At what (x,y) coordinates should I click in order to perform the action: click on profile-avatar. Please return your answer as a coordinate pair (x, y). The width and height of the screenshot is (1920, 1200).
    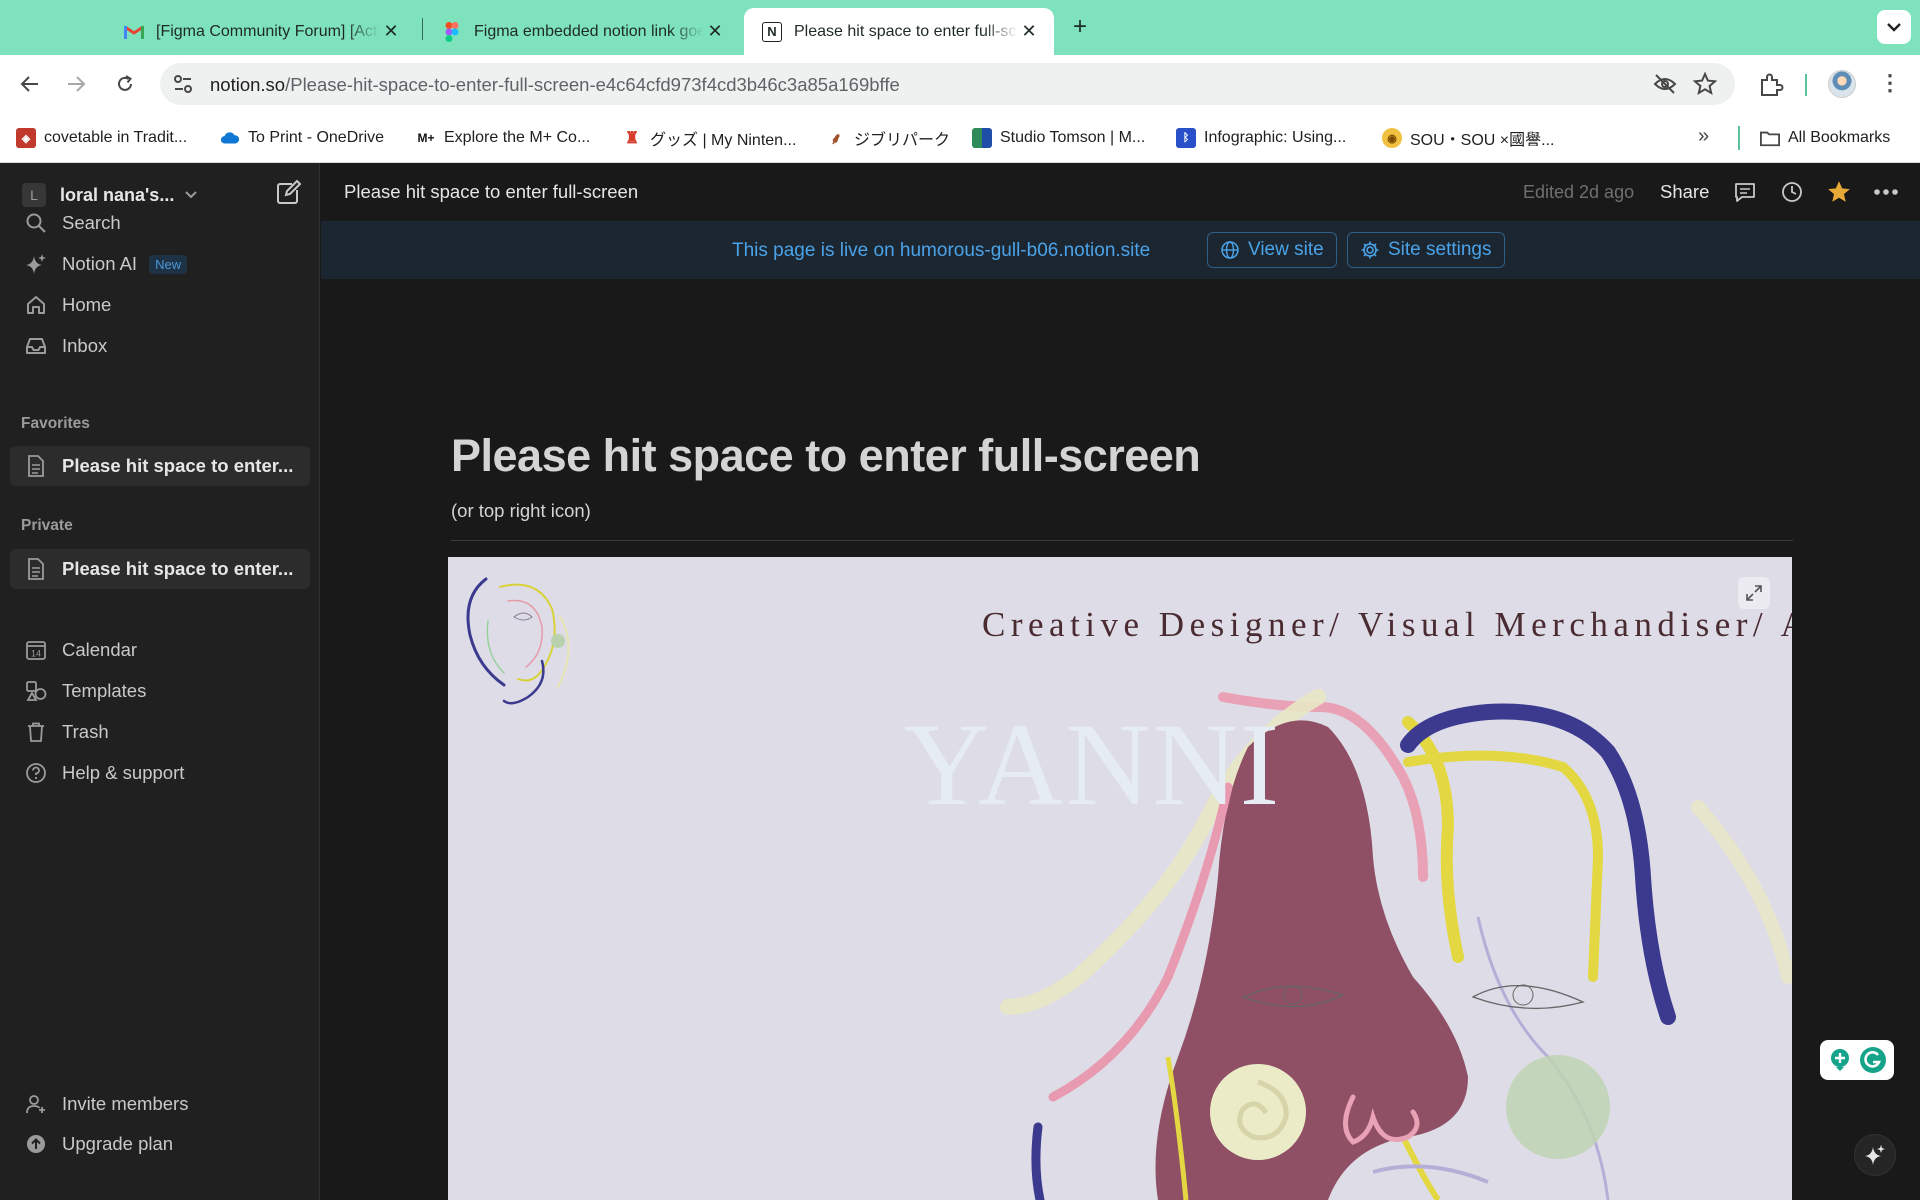
    Looking at the image, I should click on (1842, 84).